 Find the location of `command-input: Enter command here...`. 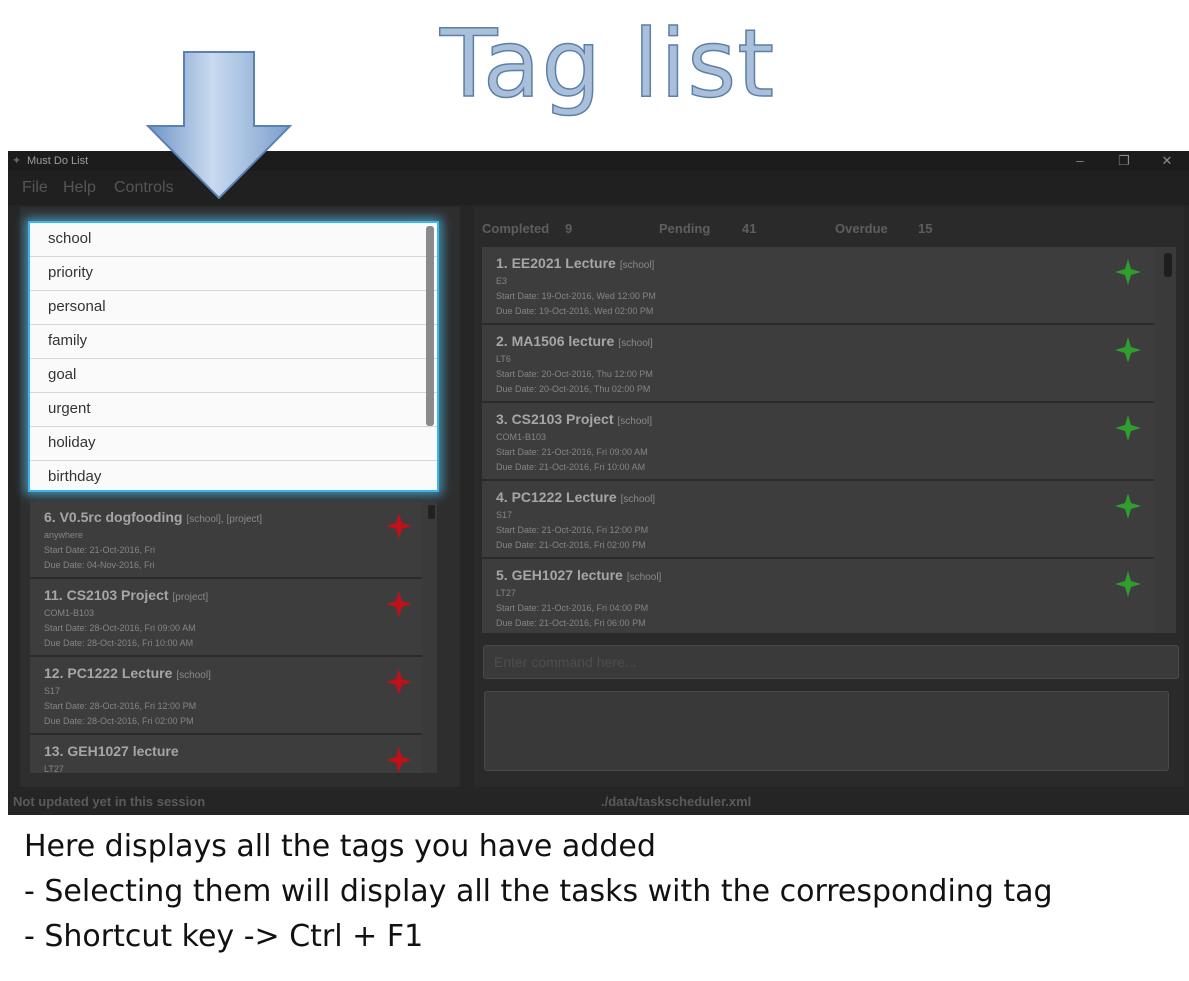

command-input: Enter command here... is located at coordinates (831, 662).